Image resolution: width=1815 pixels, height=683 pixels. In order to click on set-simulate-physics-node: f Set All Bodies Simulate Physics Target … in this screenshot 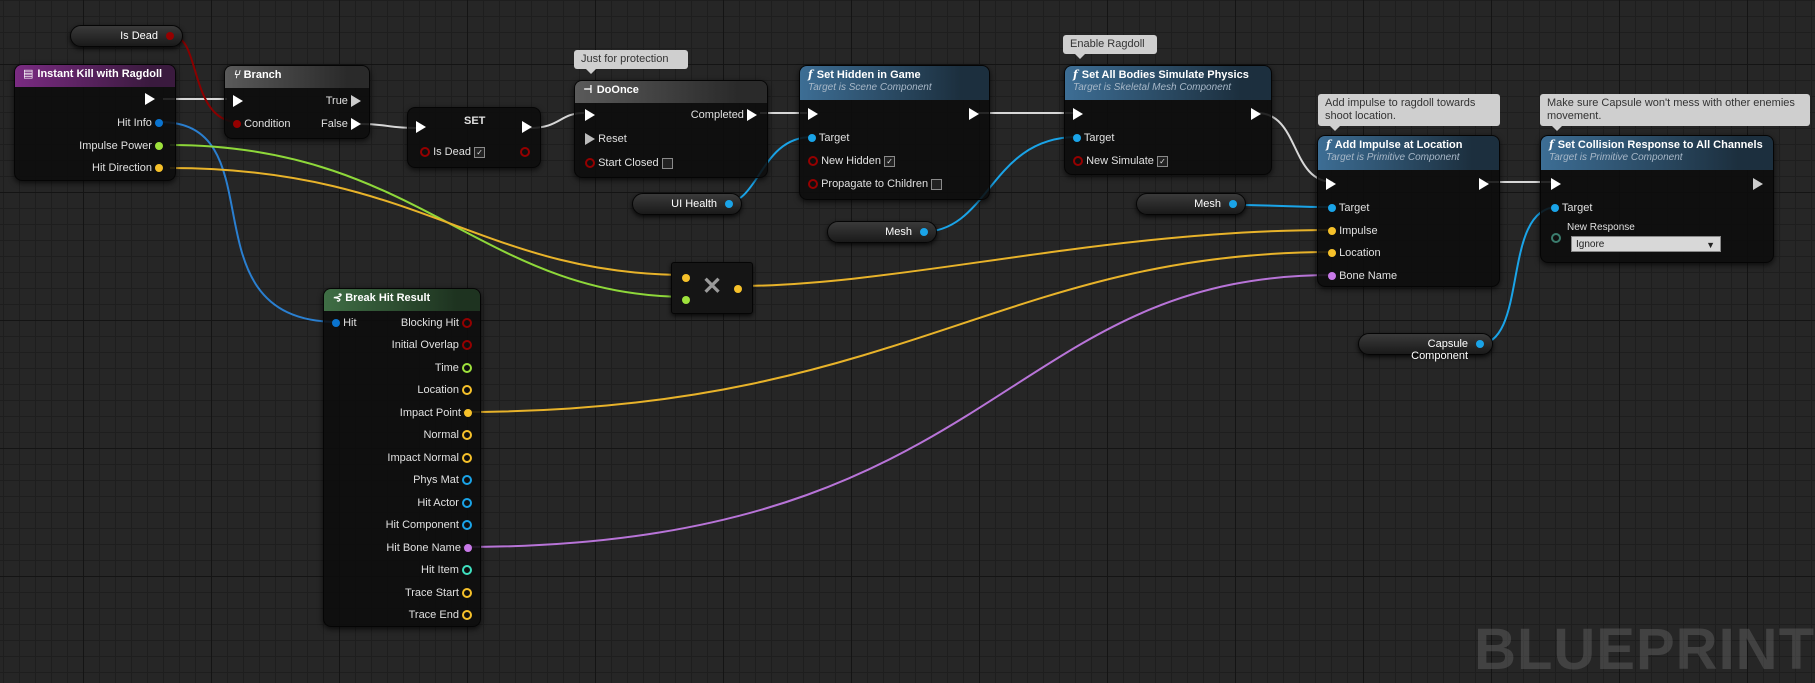, I will do `click(1168, 120)`.